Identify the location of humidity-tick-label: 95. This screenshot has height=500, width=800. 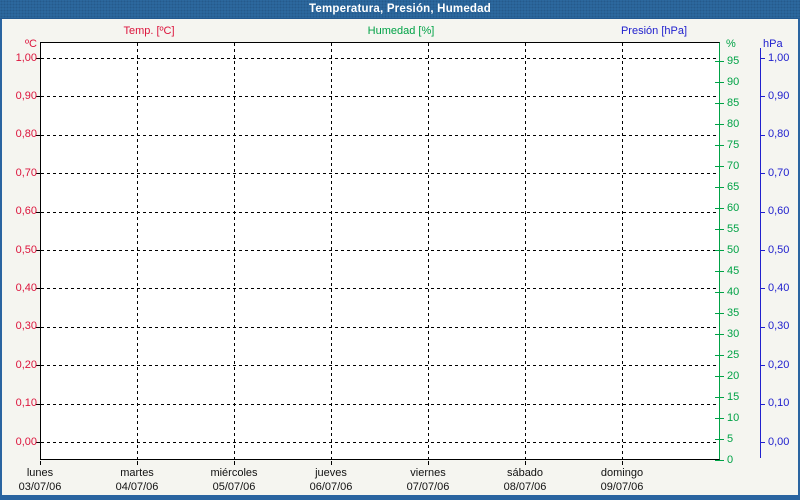
(733, 60).